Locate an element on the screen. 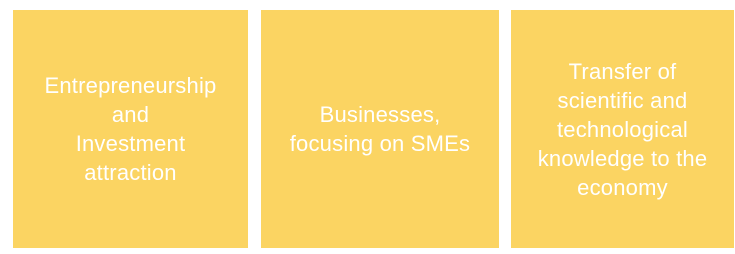  box-businesses-smes-label: Businesses, focusing on SMEs is located at coordinates (380, 129).